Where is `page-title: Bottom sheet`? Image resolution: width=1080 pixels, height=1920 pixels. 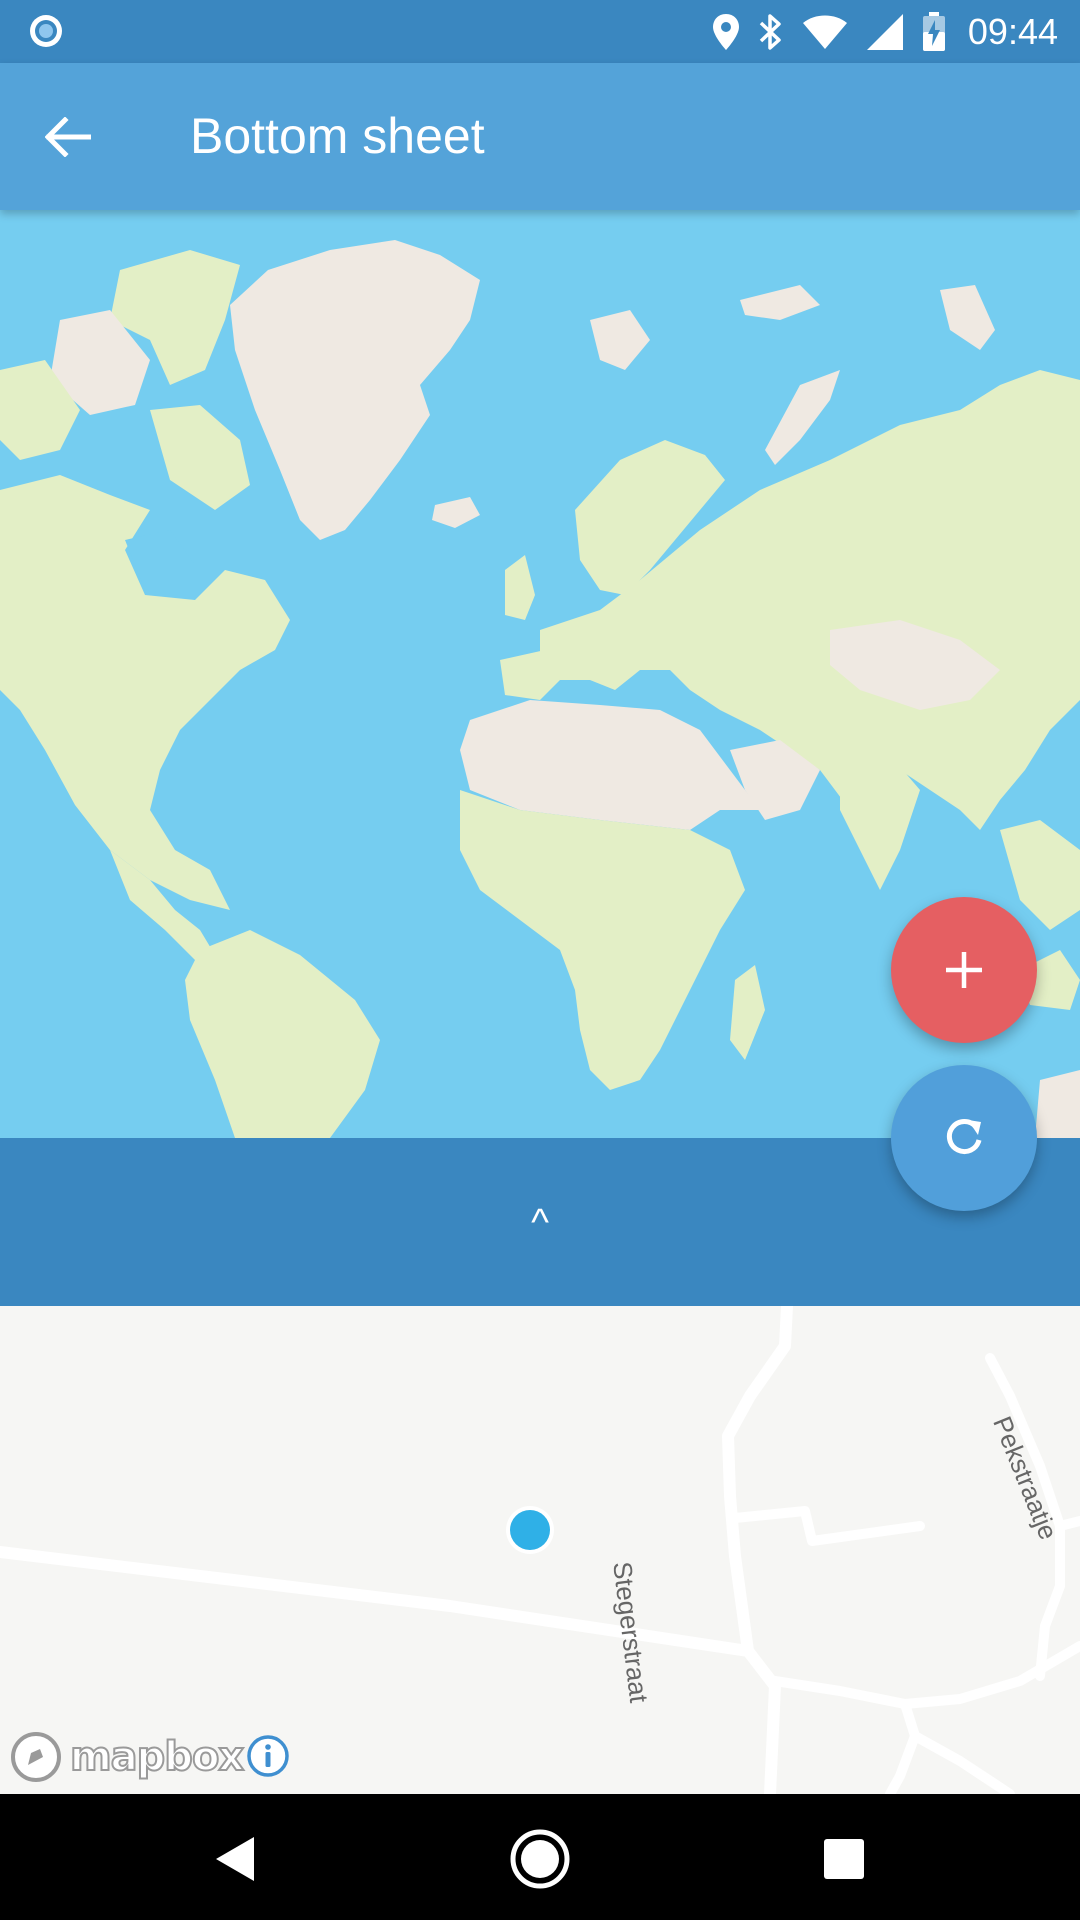 page-title: Bottom sheet is located at coordinates (337, 136).